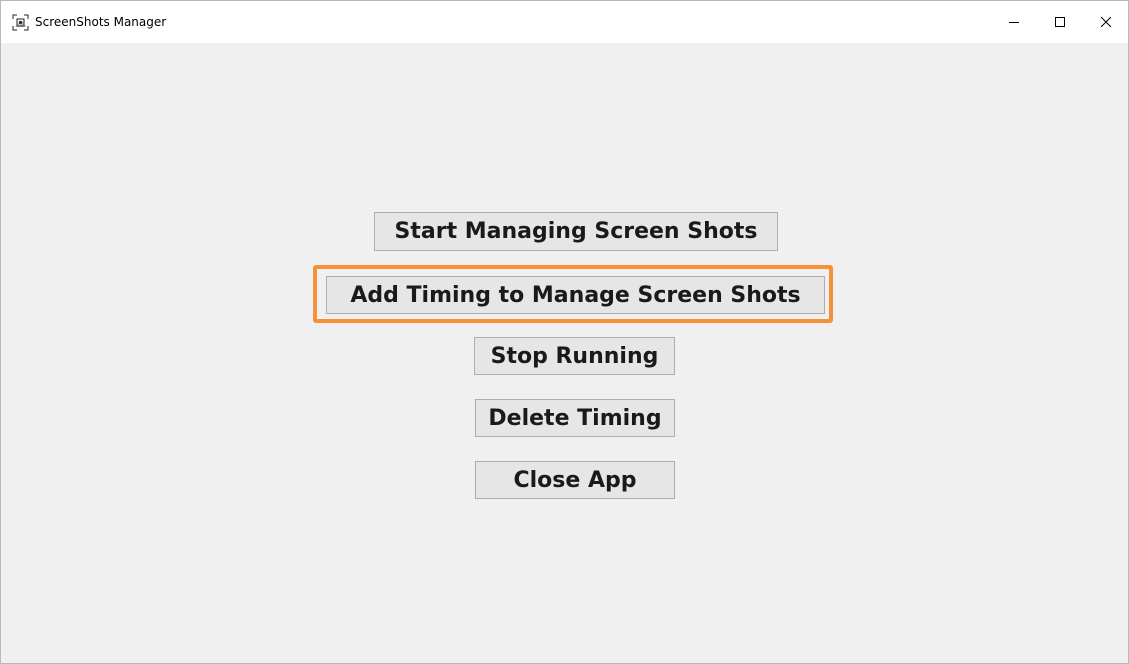 This screenshot has height=664, width=1129. I want to click on close-icon, so click(1106, 22).